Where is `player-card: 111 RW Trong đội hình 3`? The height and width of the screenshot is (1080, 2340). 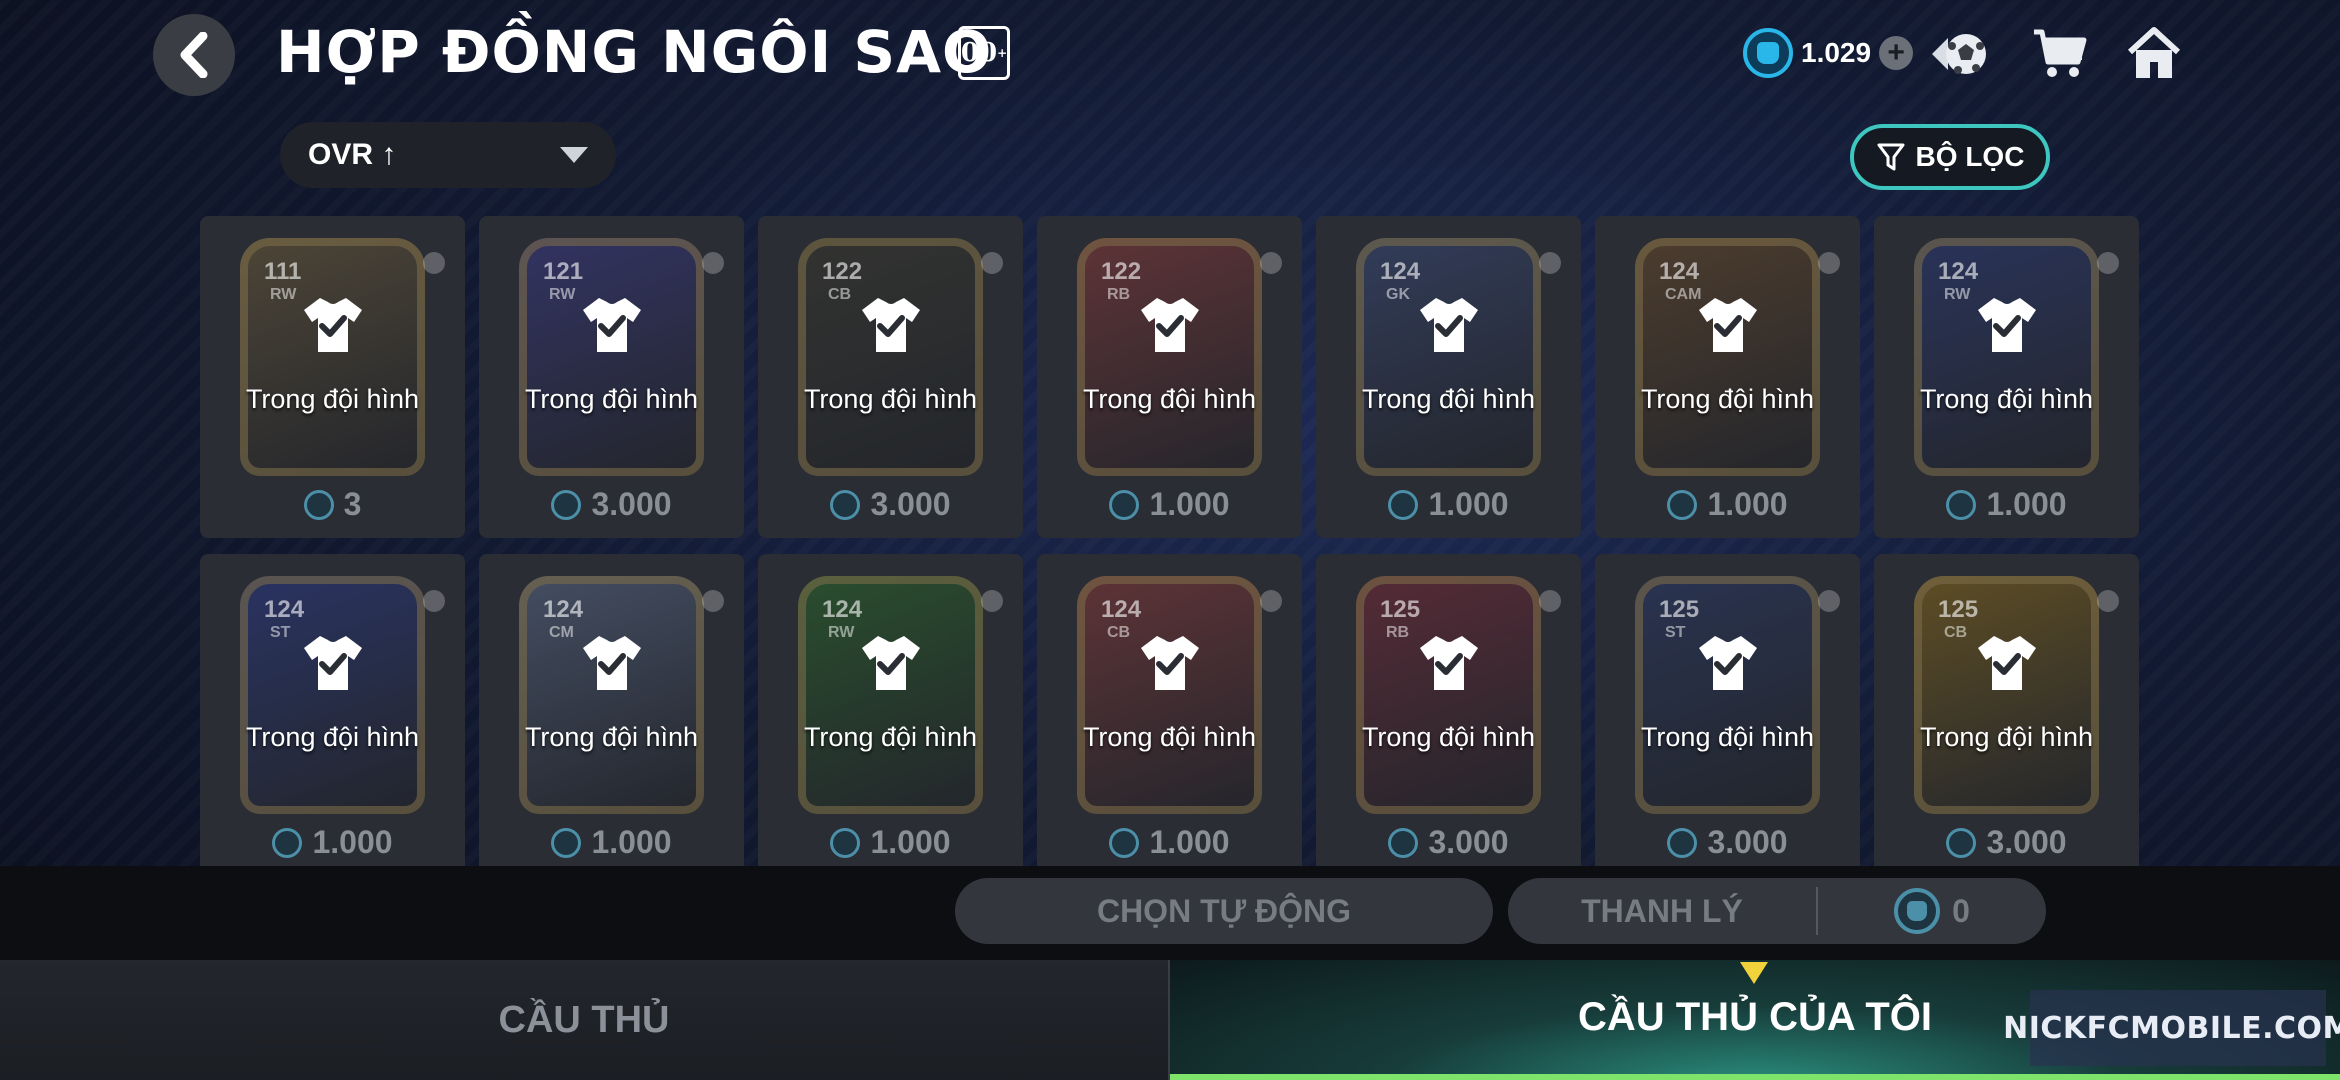 player-card: 111 RW Trong đội hình 3 is located at coordinates (332, 377).